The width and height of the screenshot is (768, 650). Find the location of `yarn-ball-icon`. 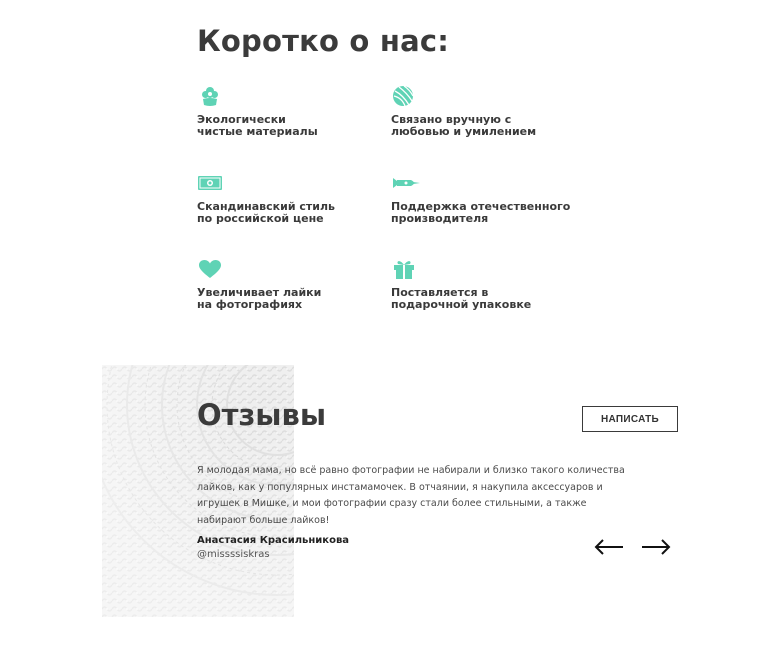

yarn-ball-icon is located at coordinates (403, 96).